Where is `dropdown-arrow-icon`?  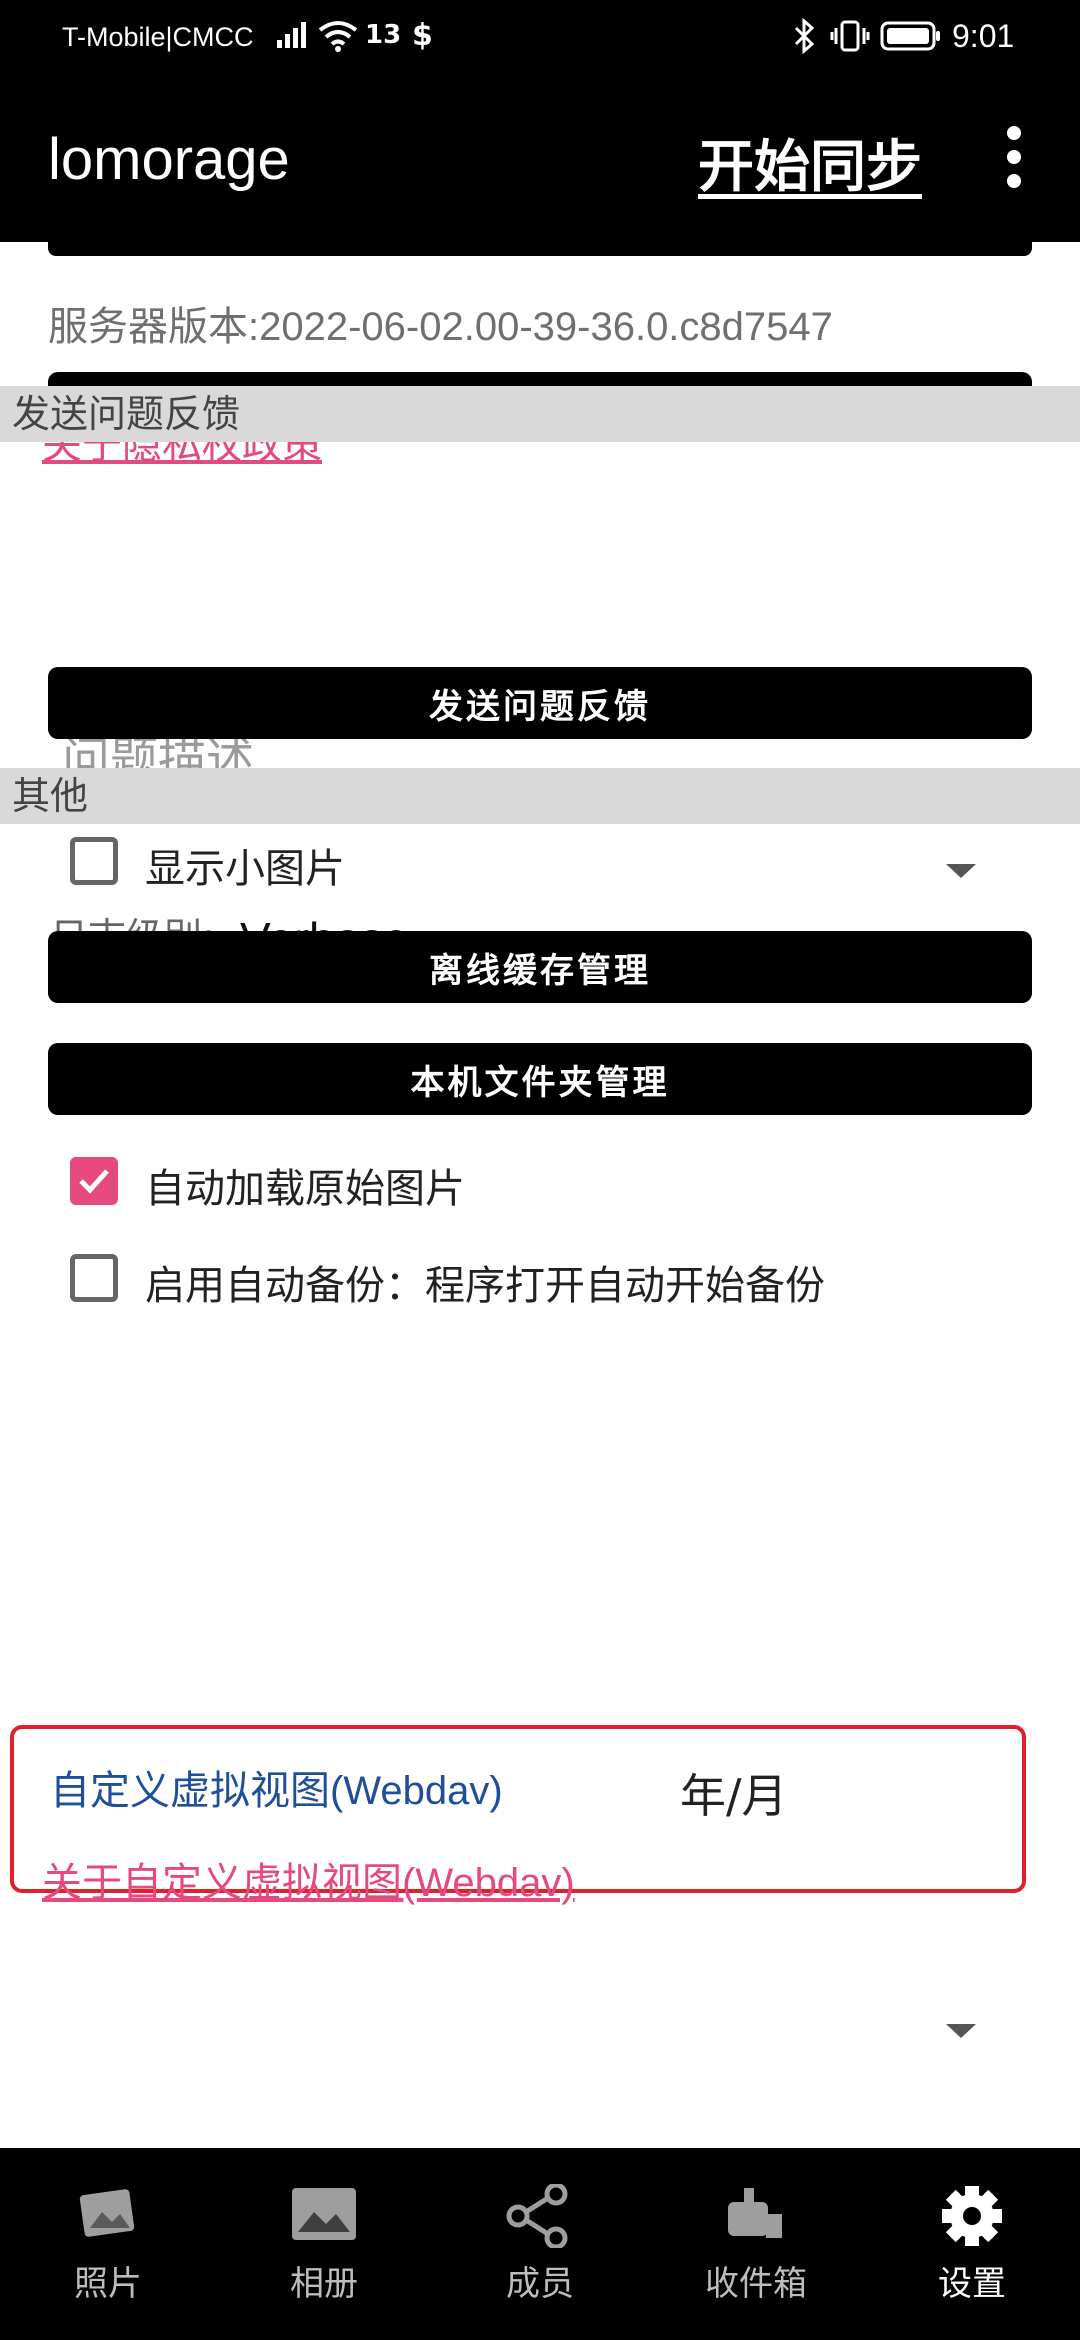
dropdown-arrow-icon is located at coordinates (961, 871).